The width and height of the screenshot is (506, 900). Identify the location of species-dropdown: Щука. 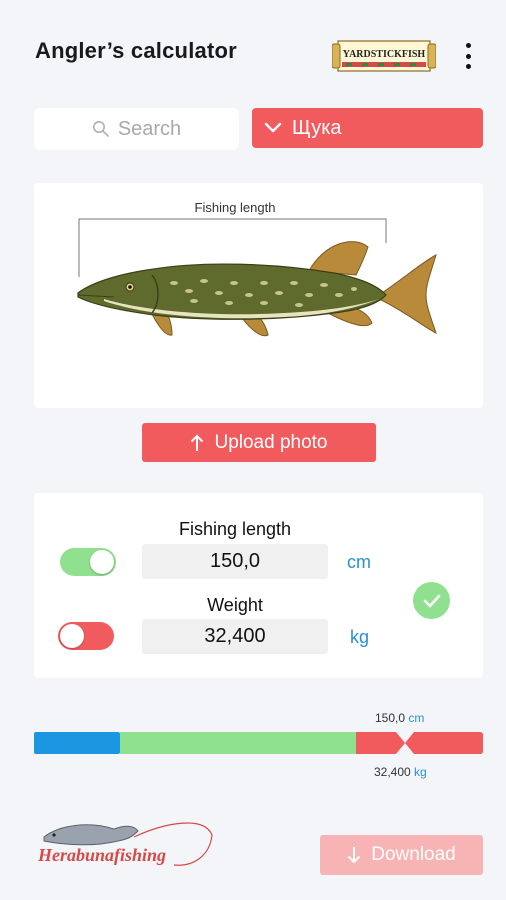
(367, 128).